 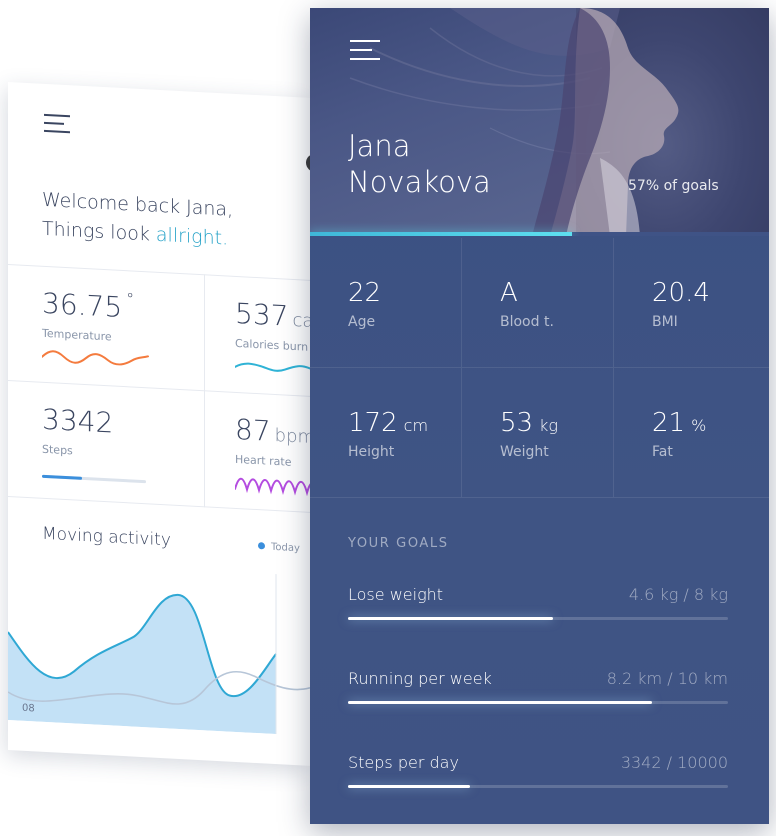 I want to click on steps-value: 3342, so click(x=78, y=421).